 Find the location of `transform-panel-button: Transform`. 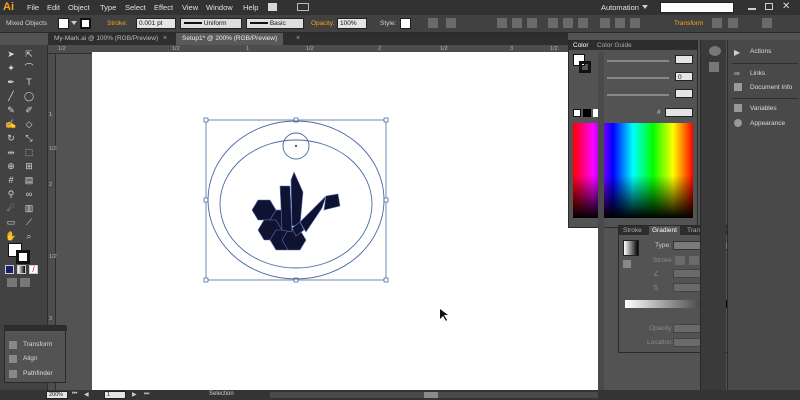

transform-panel-button: Transform is located at coordinates (37, 344).